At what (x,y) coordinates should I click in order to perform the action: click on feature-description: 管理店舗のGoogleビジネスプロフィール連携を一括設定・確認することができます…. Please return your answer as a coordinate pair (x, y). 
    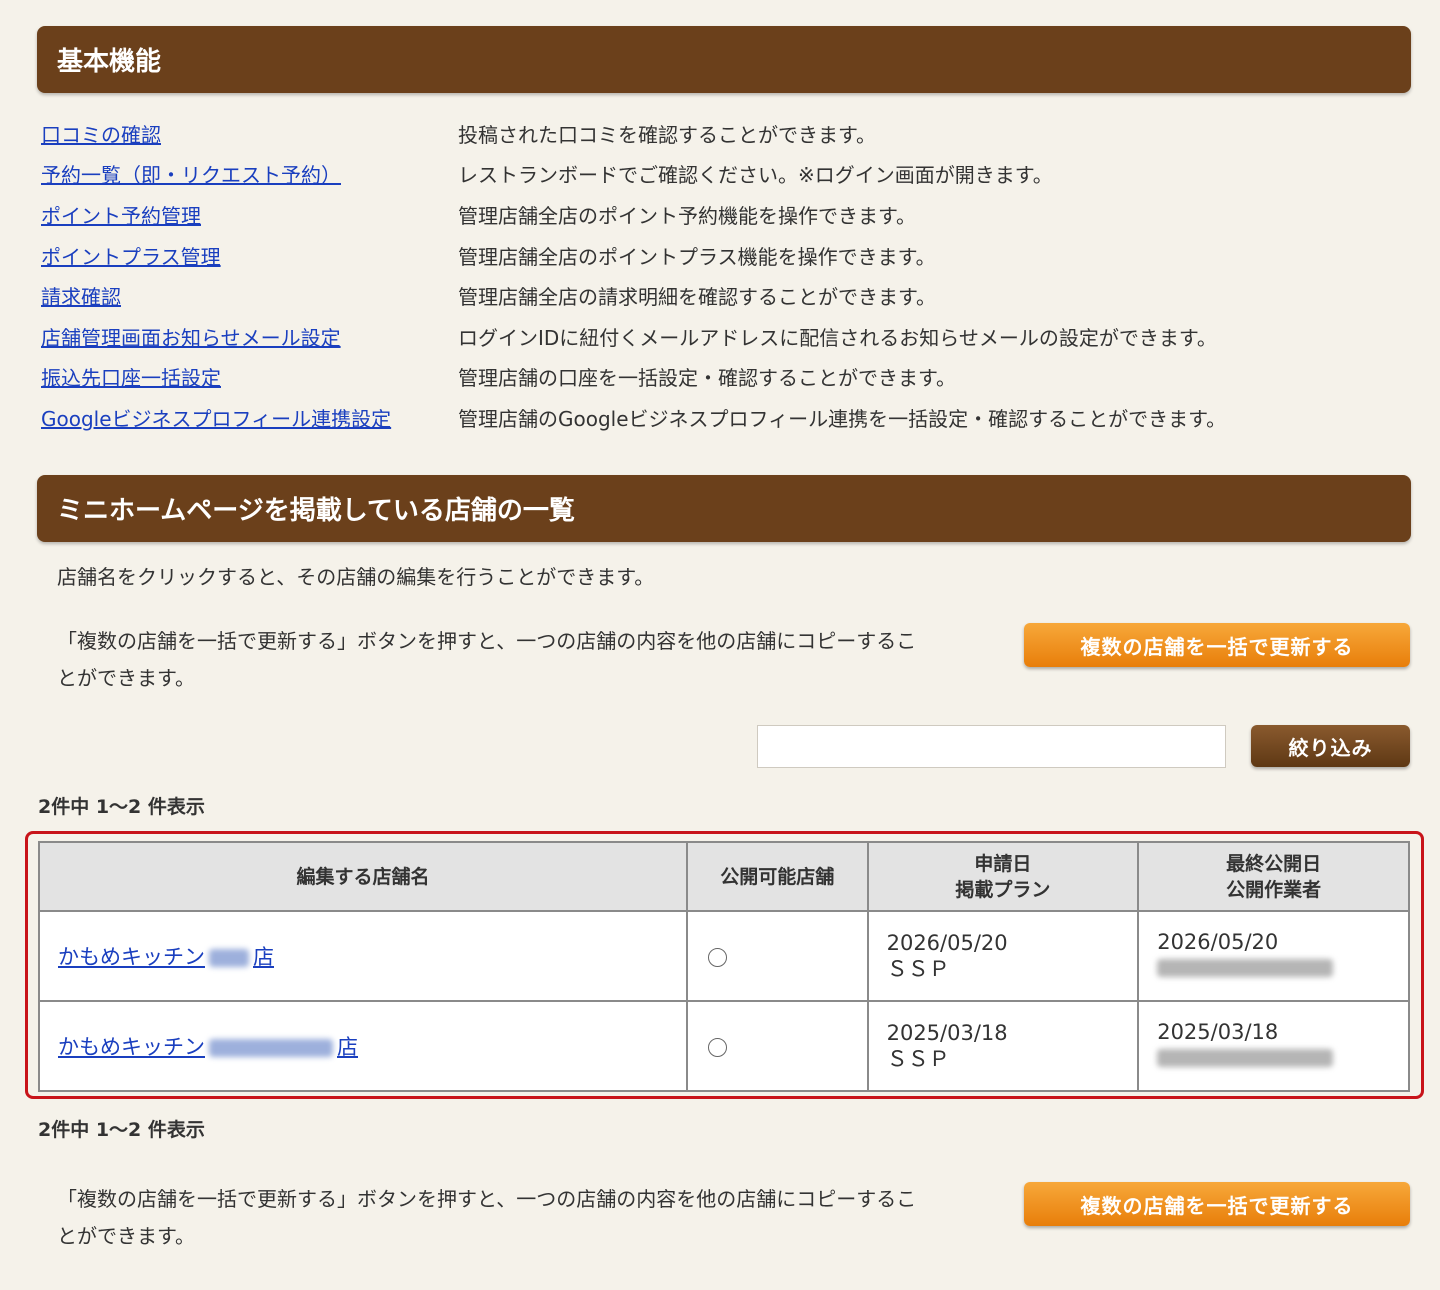
    Looking at the image, I should click on (842, 418).